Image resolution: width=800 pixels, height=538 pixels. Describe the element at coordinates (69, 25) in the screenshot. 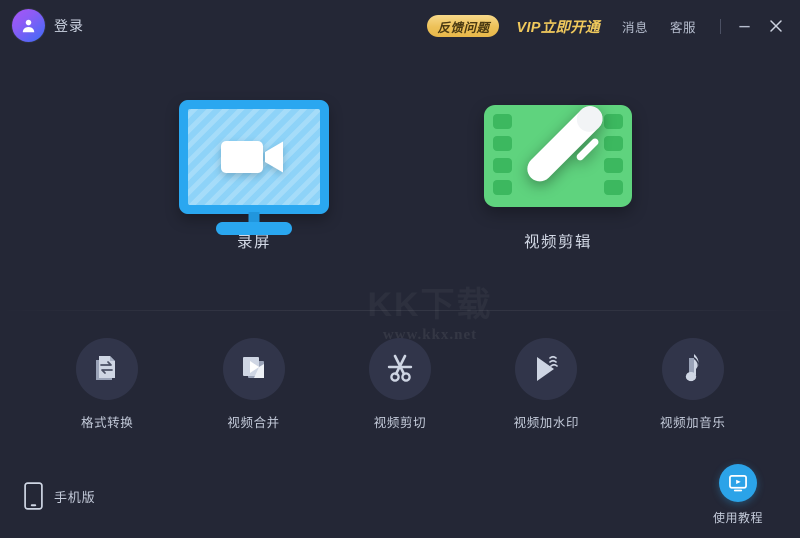

I see `login-label: 登录` at that location.